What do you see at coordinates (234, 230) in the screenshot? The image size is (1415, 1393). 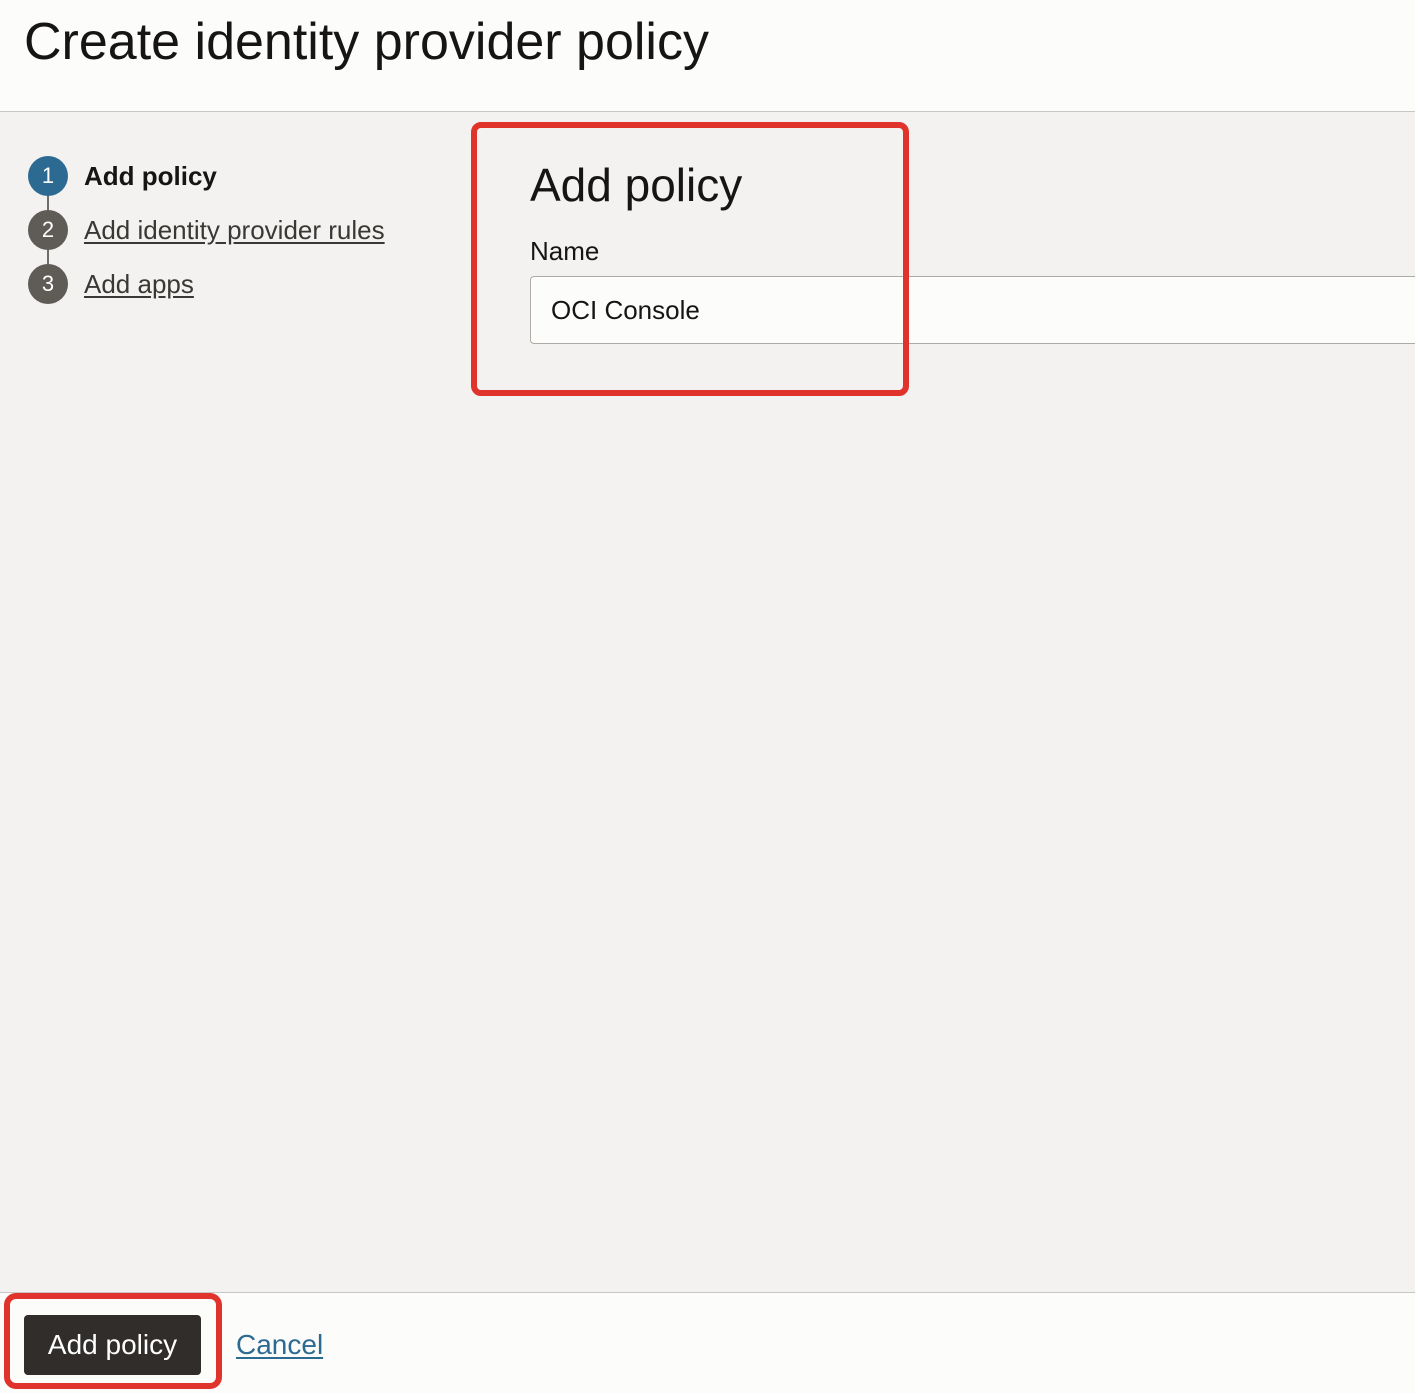 I see `step-label: Add identity provider rules` at bounding box center [234, 230].